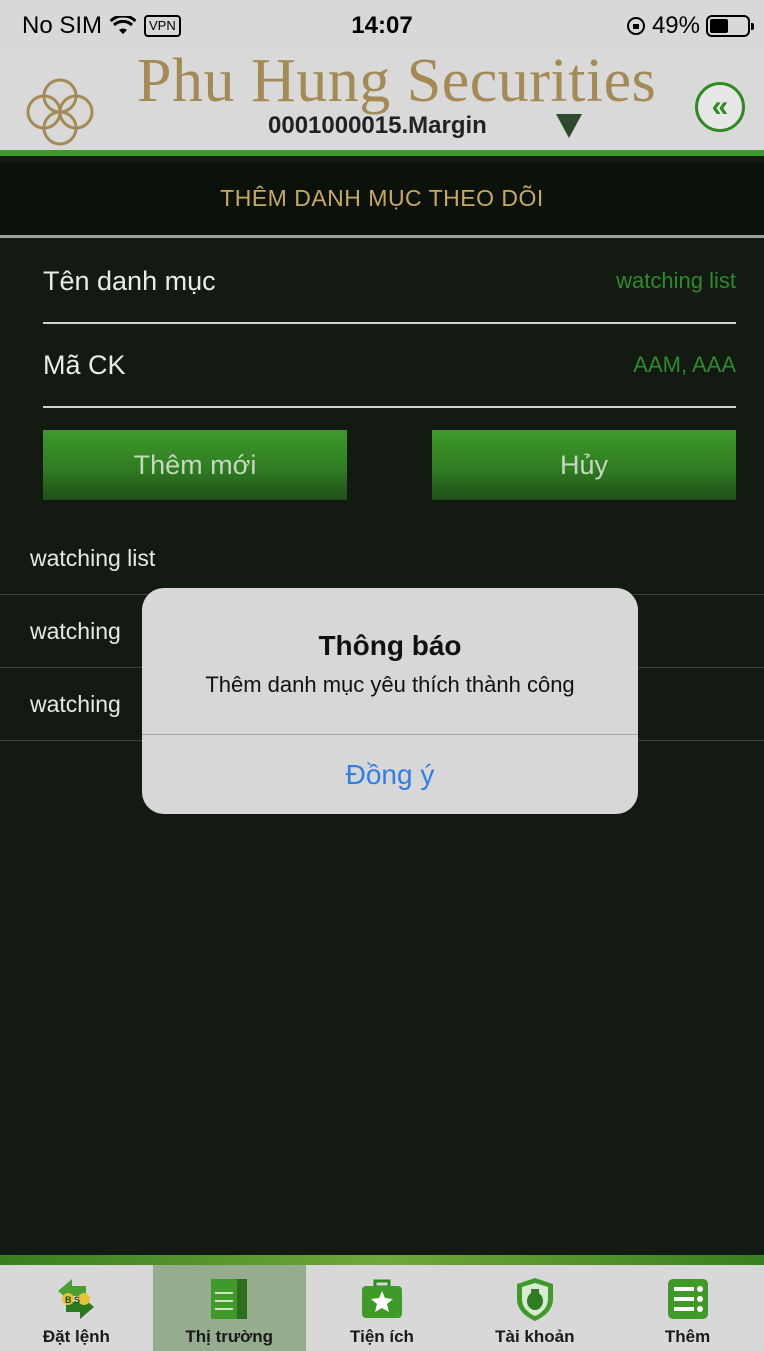 This screenshot has width=764, height=1351. What do you see at coordinates (389, 282) in the screenshot?
I see `watchlist-name-row: Tên danh mục watching list` at bounding box center [389, 282].